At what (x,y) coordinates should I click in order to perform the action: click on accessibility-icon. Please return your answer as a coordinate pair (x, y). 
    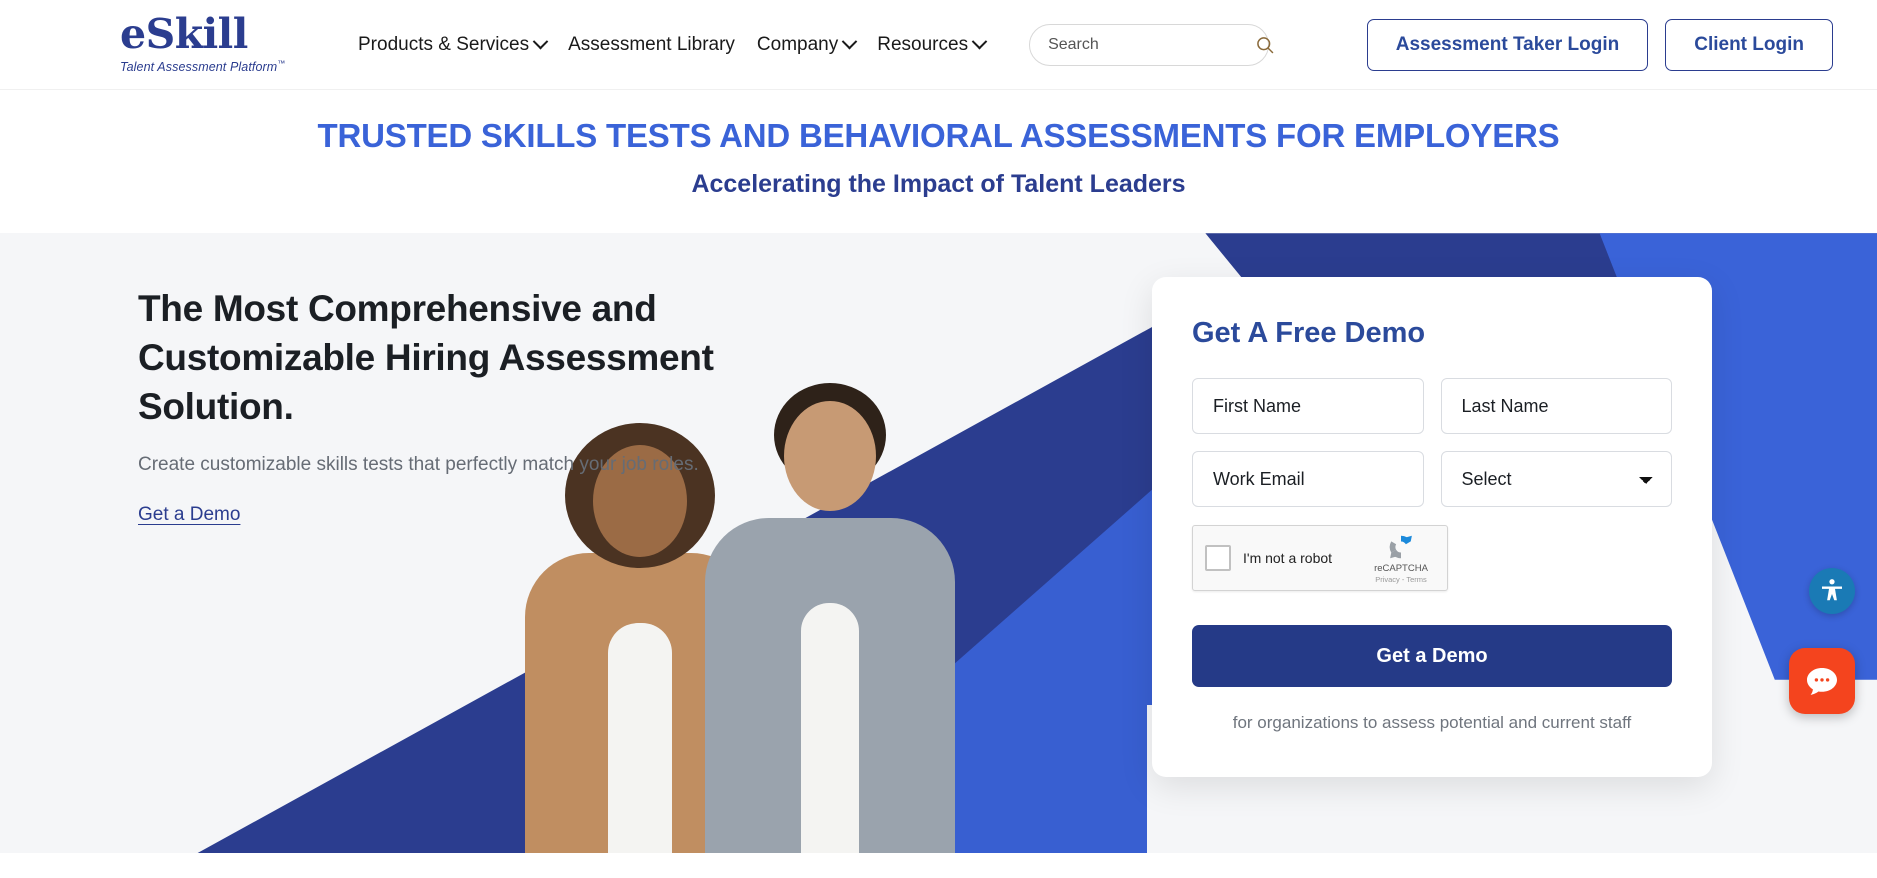
    Looking at the image, I should click on (1832, 590).